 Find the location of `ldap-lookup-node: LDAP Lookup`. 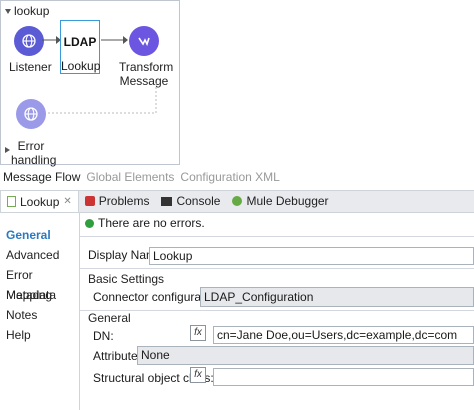

ldap-lookup-node: LDAP Lookup is located at coordinates (80, 47).